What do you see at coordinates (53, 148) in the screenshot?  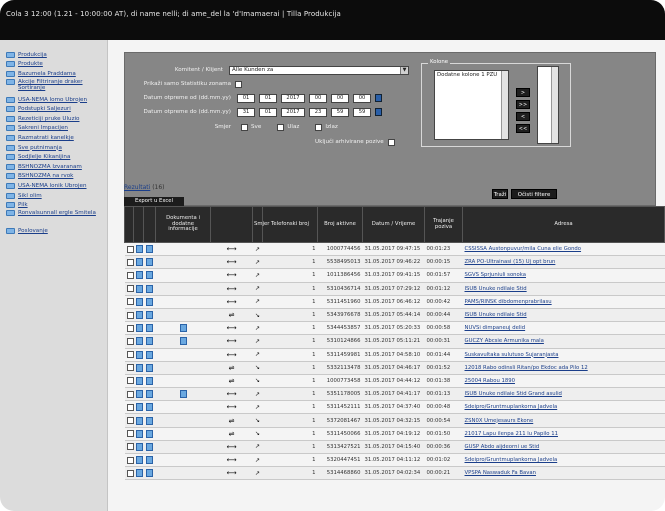 I see `sidebar-item: Sve putnimanja` at bounding box center [53, 148].